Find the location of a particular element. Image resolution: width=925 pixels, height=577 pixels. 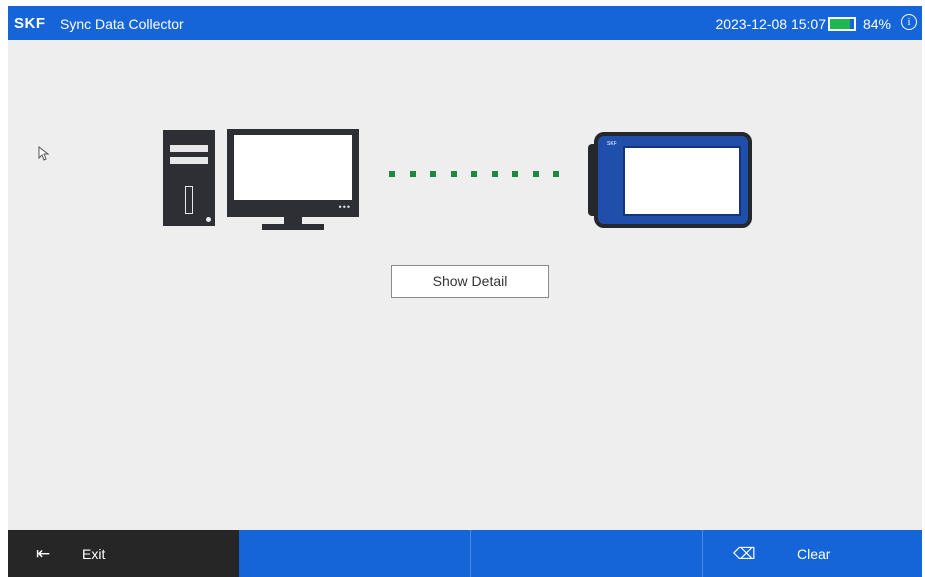

monitor-base is located at coordinates (293, 227).